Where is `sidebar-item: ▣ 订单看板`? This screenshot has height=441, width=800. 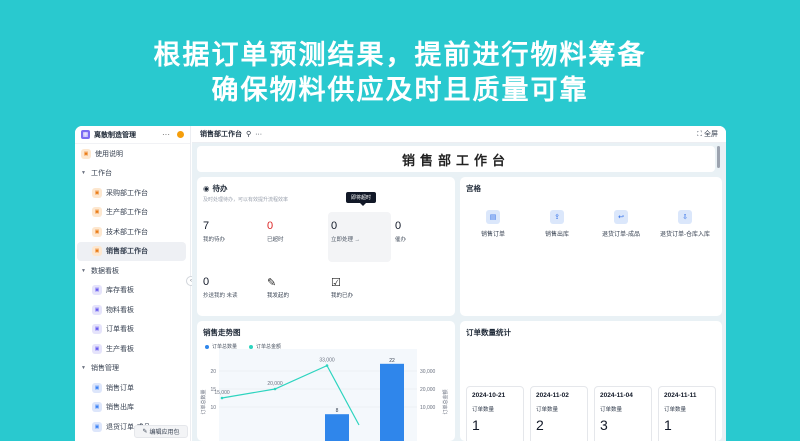
sidebar-item: ▣ 订单看板 is located at coordinates (132, 330).